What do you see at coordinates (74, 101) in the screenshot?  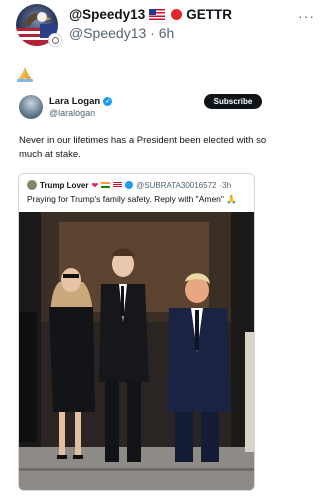 I see `embedded-author-name: Lara Logan` at bounding box center [74, 101].